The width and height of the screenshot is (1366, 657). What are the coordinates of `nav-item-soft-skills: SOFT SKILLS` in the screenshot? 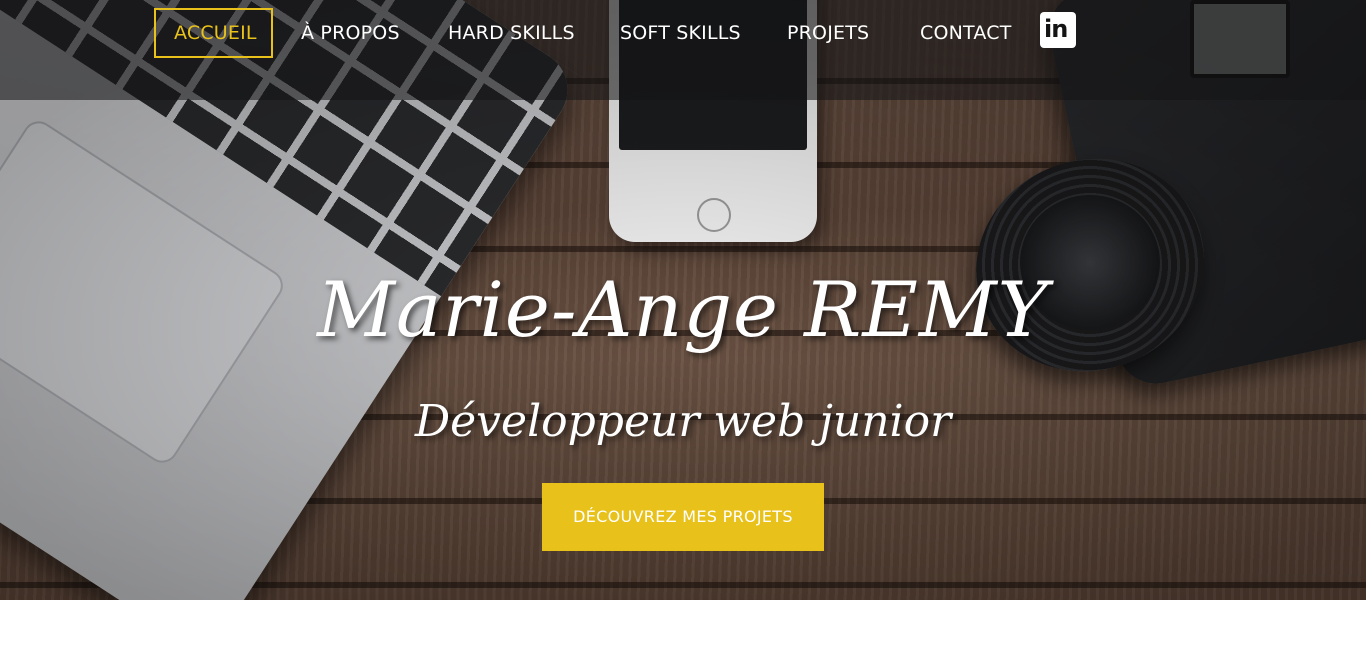 It's located at (680, 33).